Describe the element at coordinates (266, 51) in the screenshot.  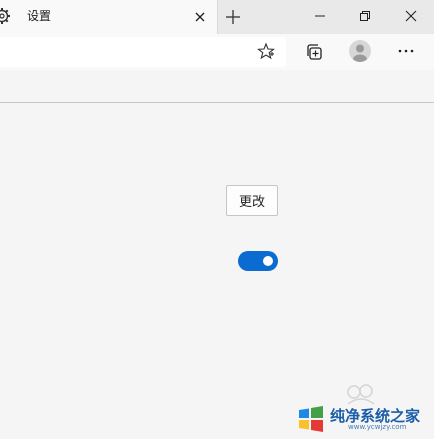
I see `favorite-star-icon` at that location.